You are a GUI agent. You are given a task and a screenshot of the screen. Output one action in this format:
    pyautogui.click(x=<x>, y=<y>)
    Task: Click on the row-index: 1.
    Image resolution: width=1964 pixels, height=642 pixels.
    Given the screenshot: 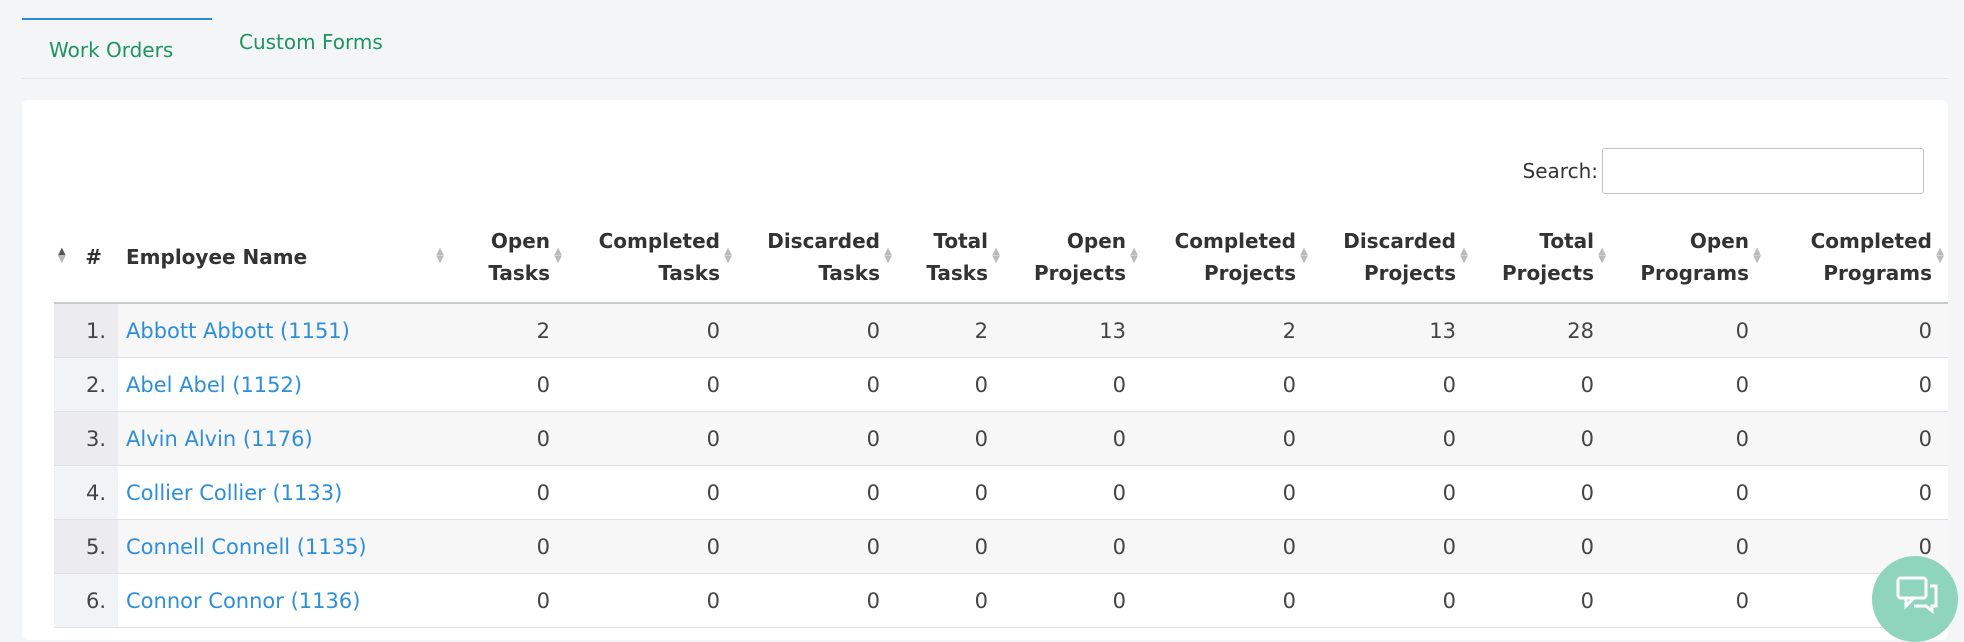 What is the action you would take?
    pyautogui.click(x=86, y=330)
    